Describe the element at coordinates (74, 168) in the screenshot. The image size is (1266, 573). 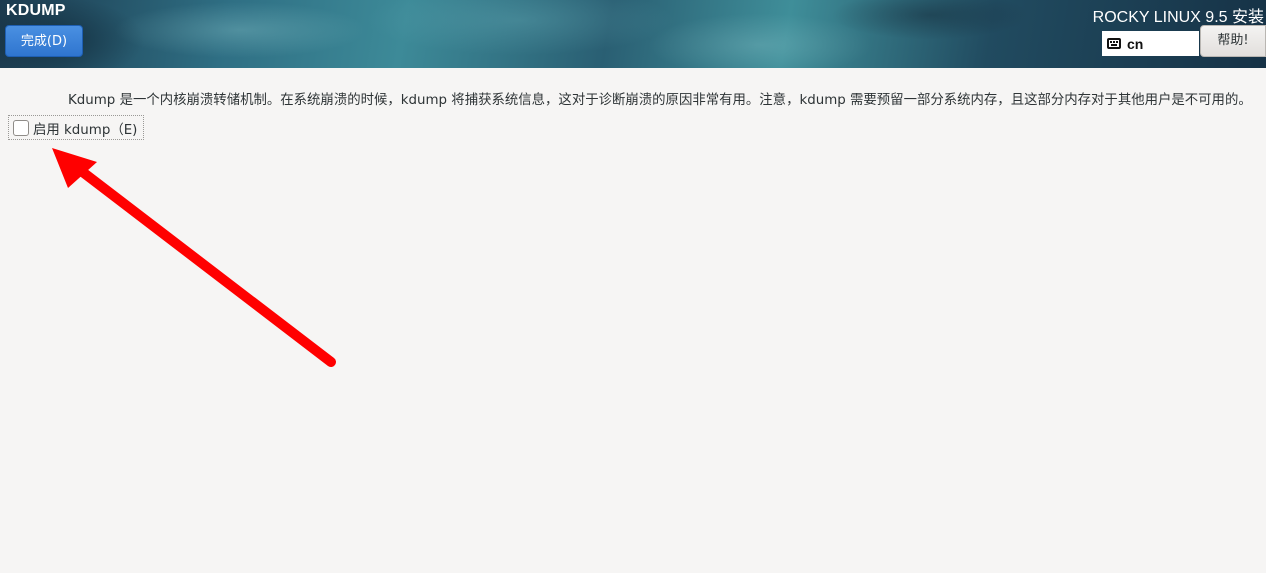
I see `arrow-head` at that location.